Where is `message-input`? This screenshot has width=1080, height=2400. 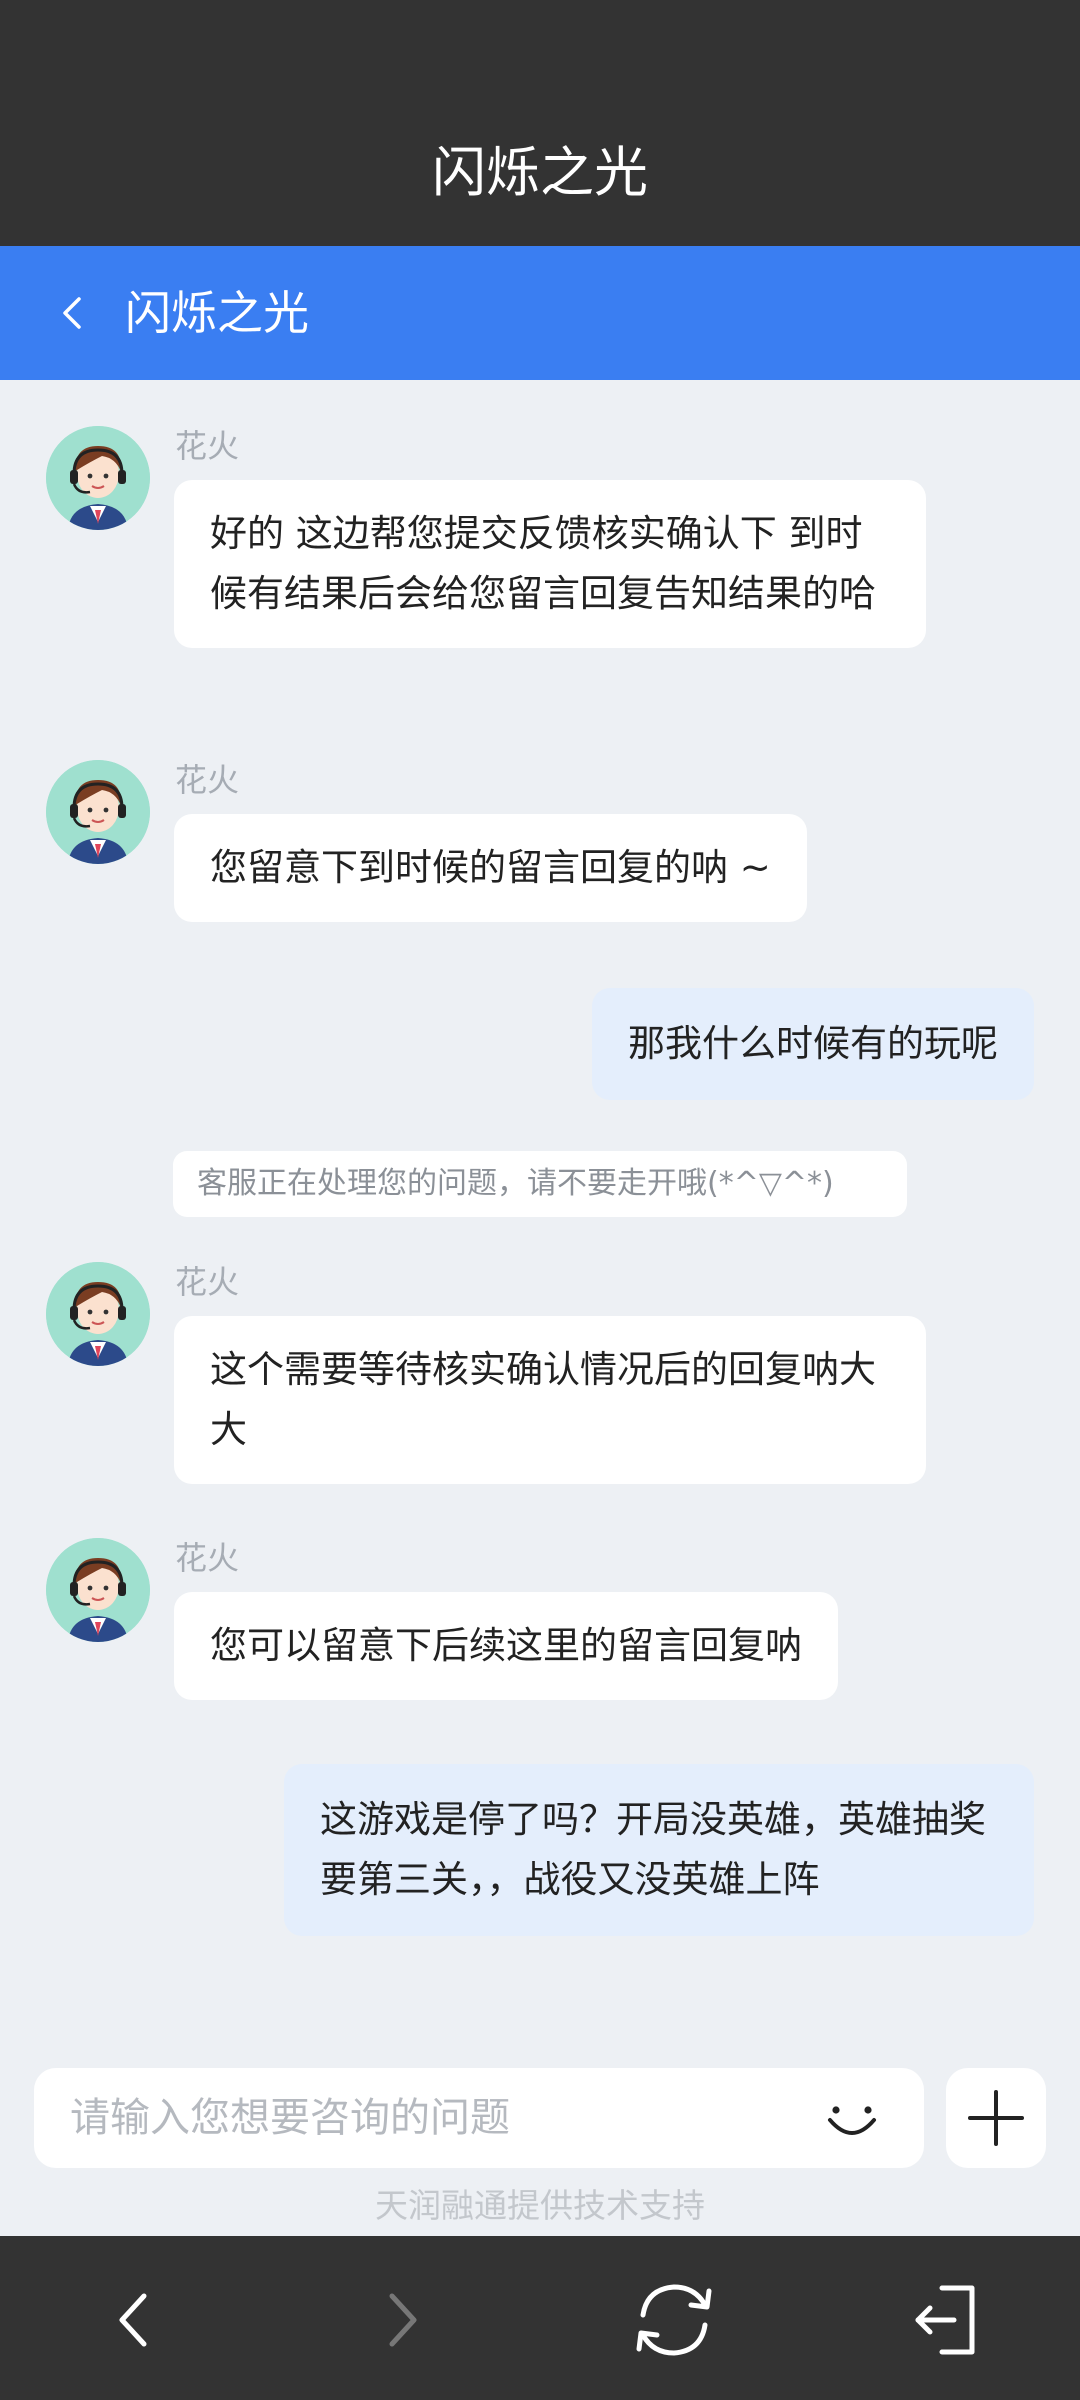 message-input is located at coordinates (440, 2118).